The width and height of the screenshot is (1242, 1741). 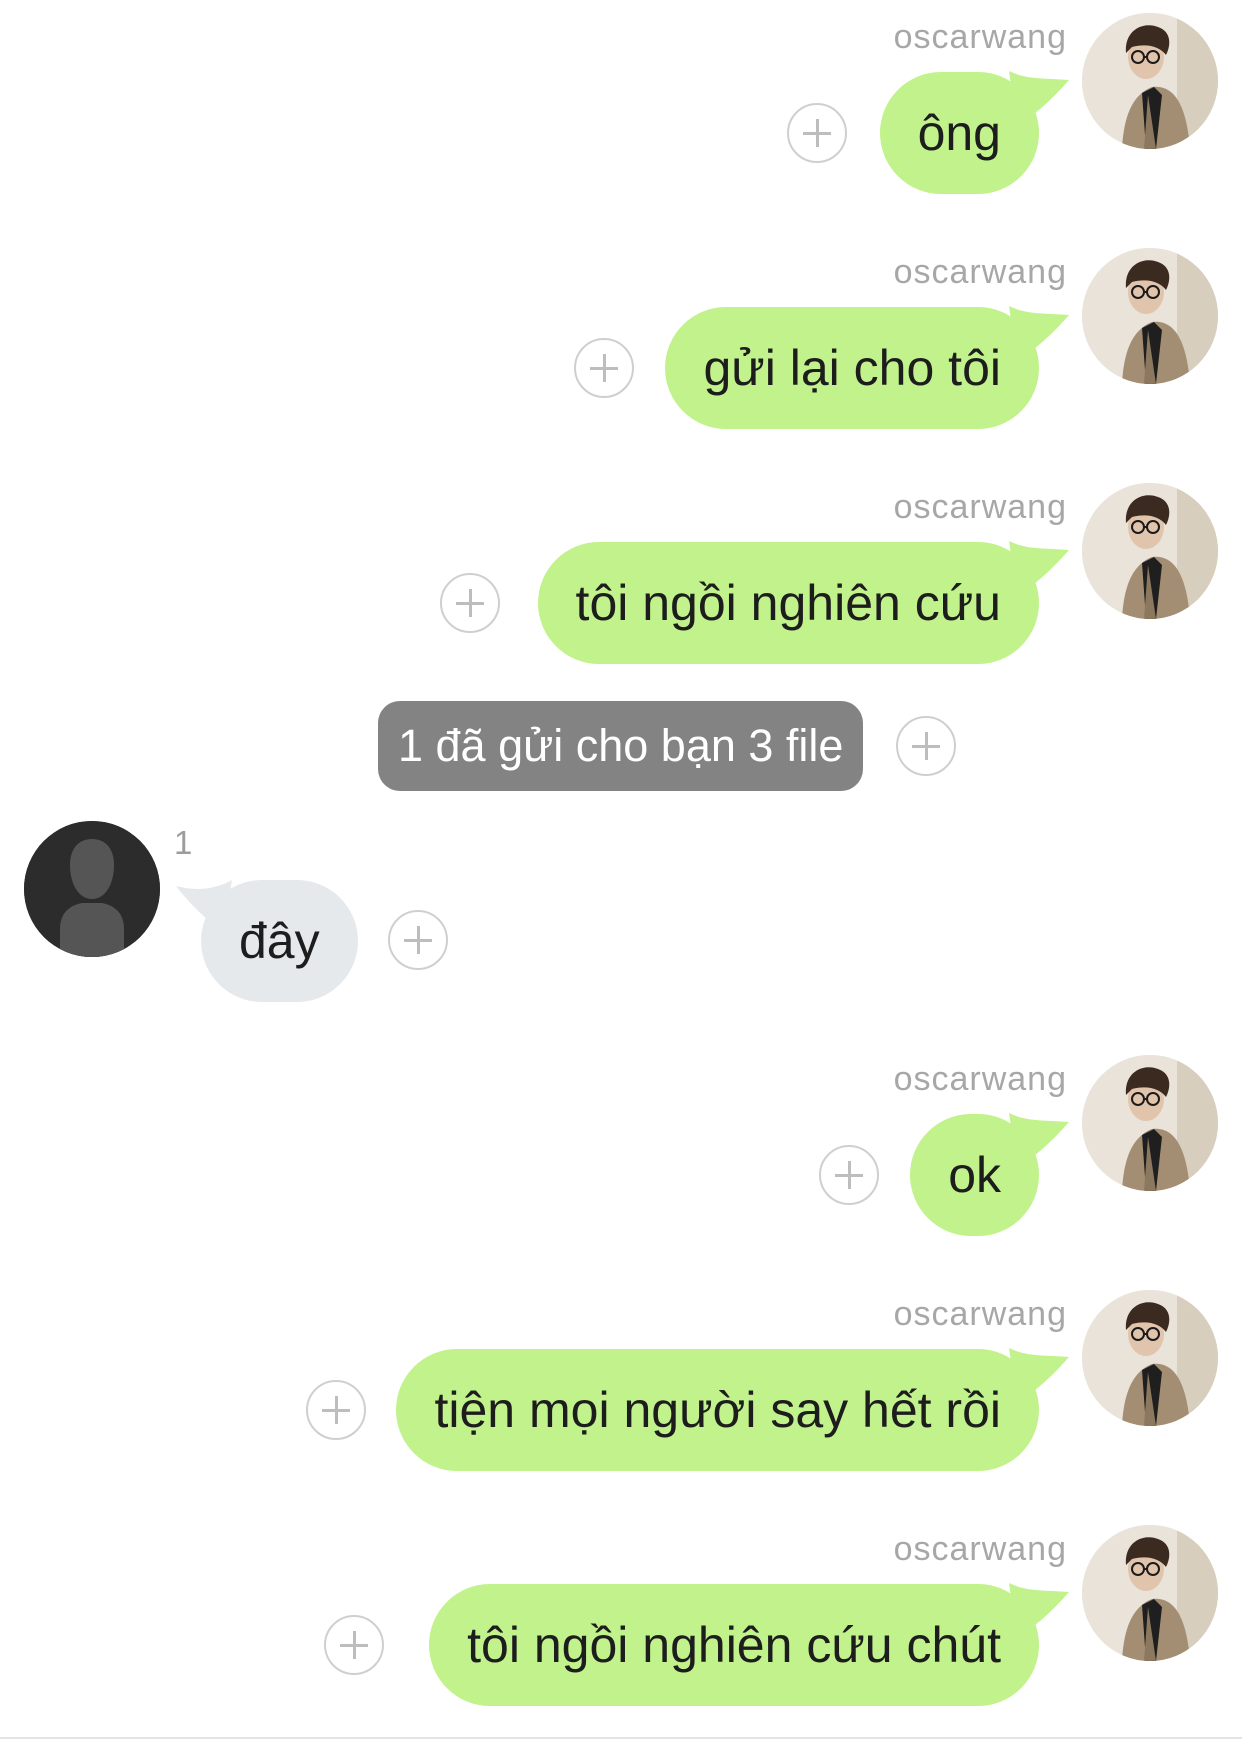 I want to click on message-bubble: tôi ngồi nghiên cứu chút, so click(x=734, y=1645).